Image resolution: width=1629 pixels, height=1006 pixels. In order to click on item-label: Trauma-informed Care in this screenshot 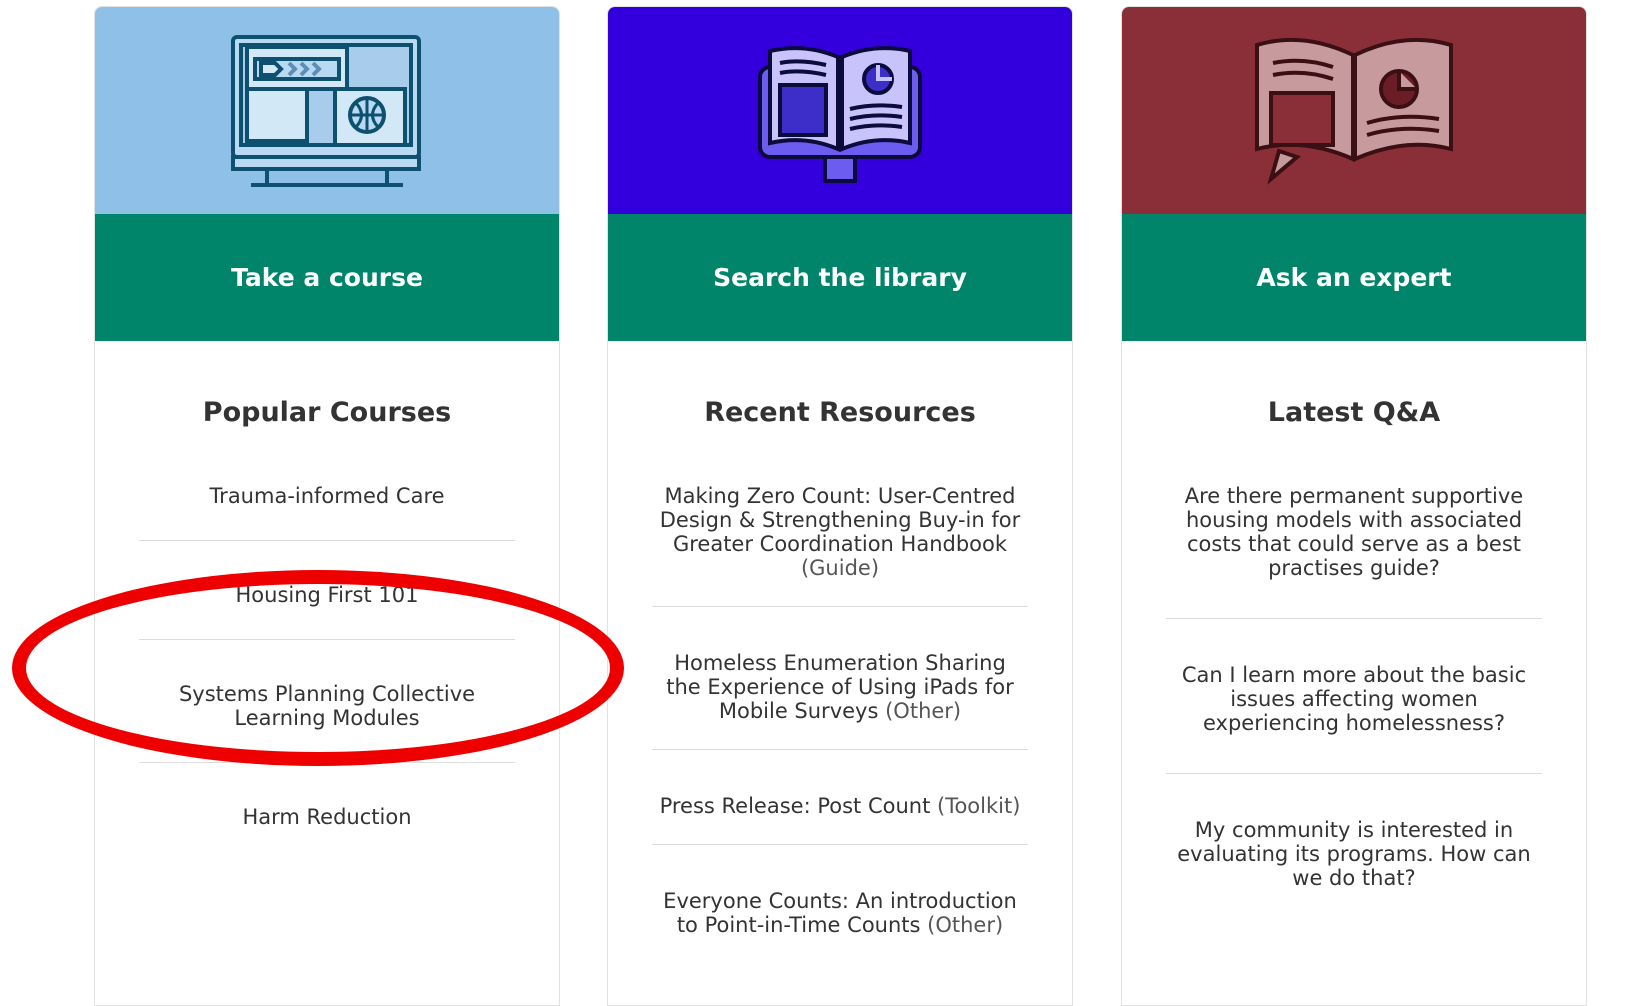, I will do `click(327, 496)`.